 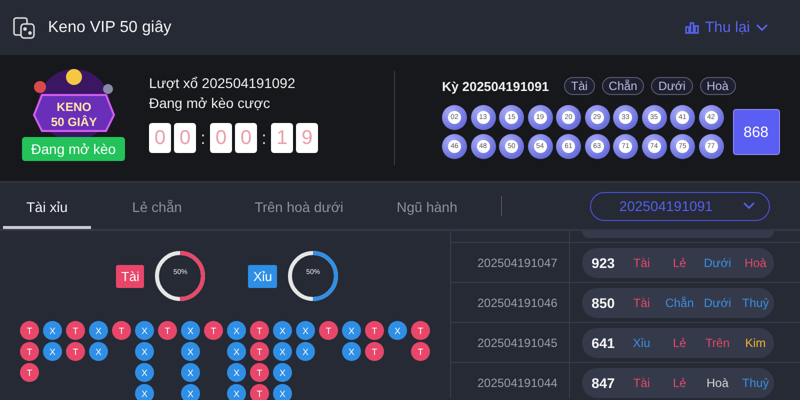 I want to click on period-cell: 202504191044, so click(x=510, y=380).